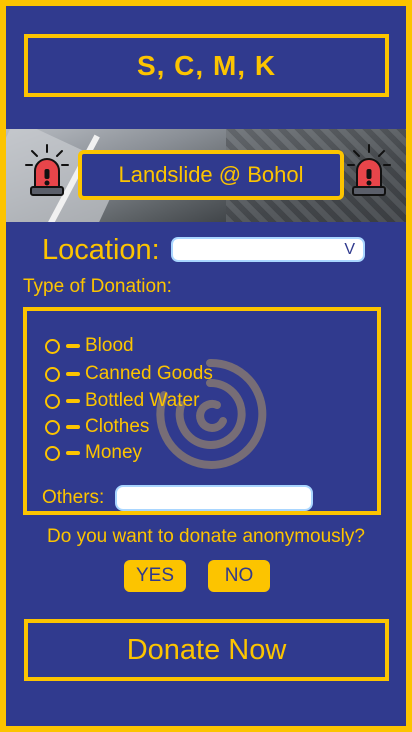 This screenshot has width=412, height=732. Describe the element at coordinates (114, 452) in the screenshot. I see `option-label: Money` at that location.